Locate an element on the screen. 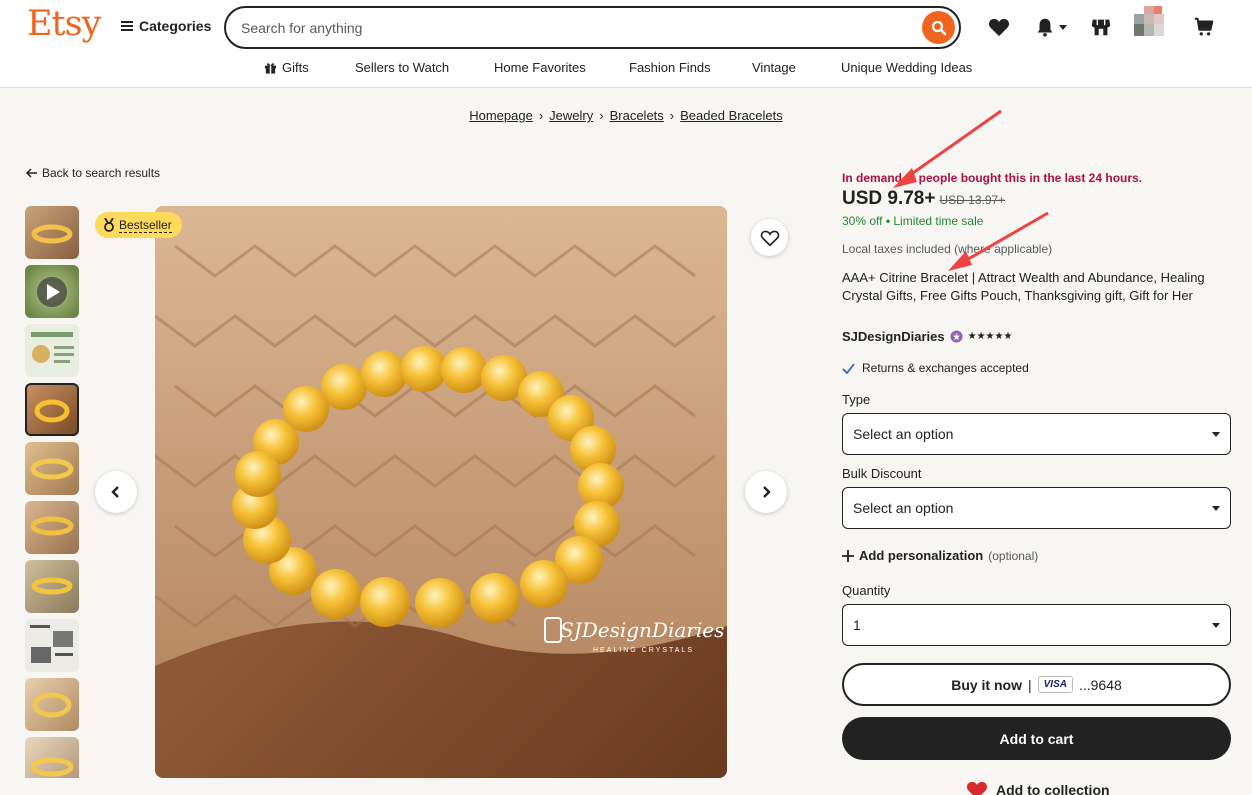  original-price: USD 13.97+ is located at coordinates (972, 200).